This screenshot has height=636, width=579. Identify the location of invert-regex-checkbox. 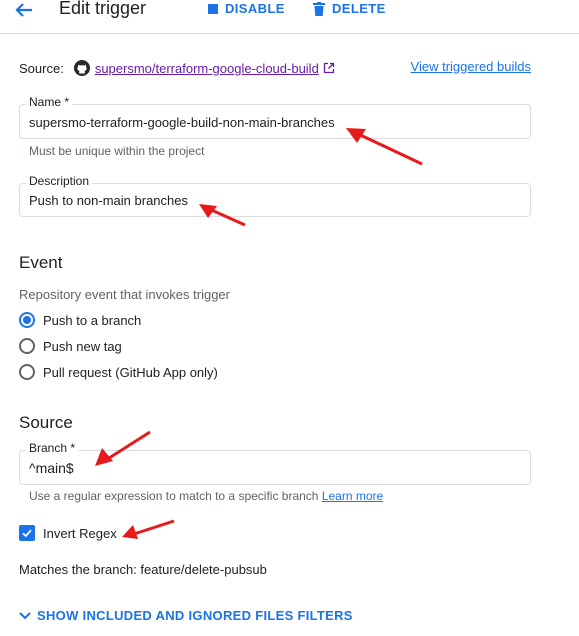
(27, 533).